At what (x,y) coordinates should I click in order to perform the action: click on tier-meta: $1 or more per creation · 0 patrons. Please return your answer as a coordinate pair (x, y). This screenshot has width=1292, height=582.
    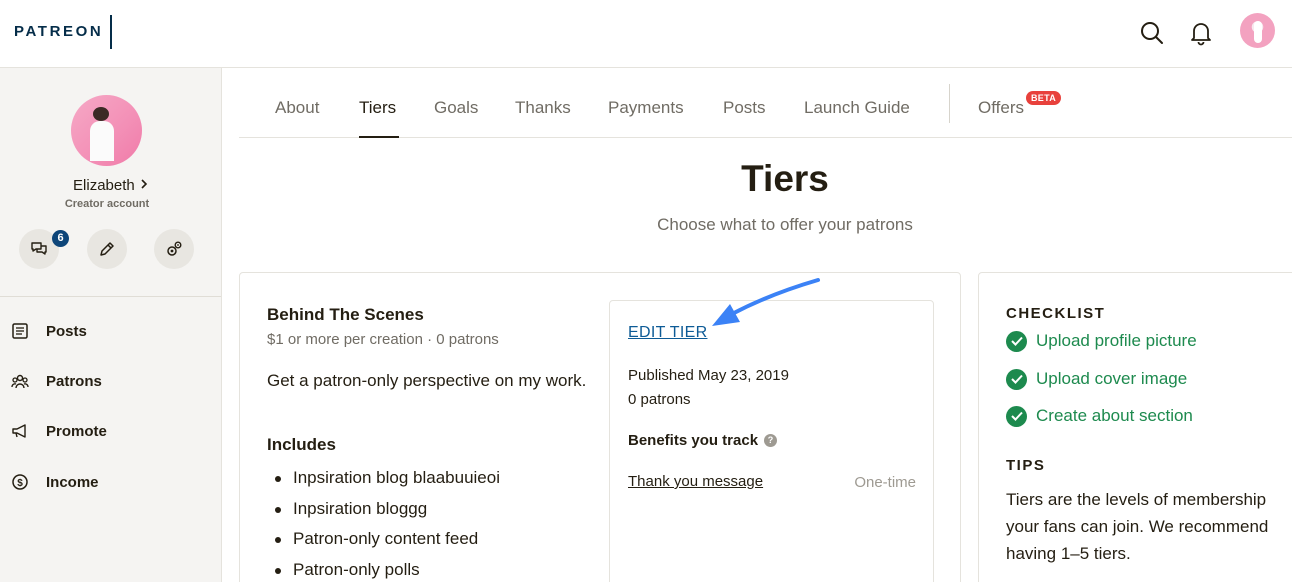
    Looking at the image, I should click on (383, 339).